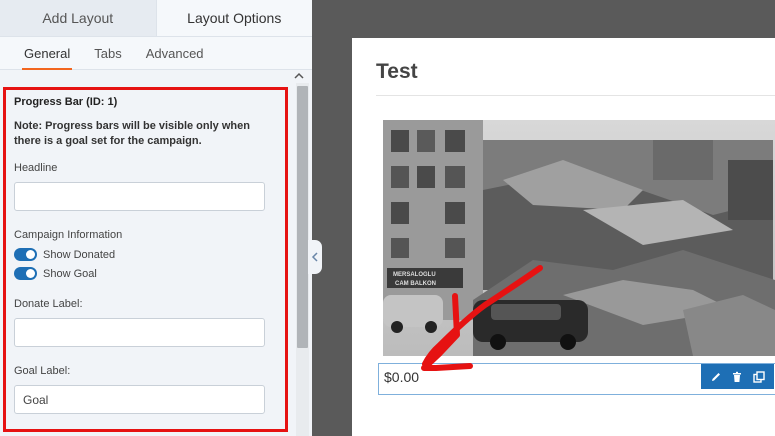  I want to click on top-tabs: Add Layout Layout Options, so click(156, 18).